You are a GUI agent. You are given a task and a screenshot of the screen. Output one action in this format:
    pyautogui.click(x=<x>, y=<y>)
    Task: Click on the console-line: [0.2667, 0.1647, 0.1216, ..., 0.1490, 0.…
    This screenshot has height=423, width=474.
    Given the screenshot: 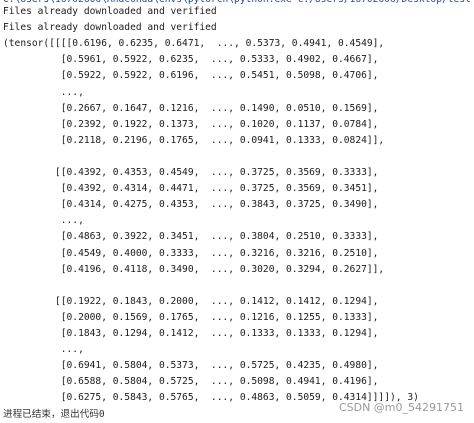 What is the action you would take?
    pyautogui.click(x=191, y=108)
    